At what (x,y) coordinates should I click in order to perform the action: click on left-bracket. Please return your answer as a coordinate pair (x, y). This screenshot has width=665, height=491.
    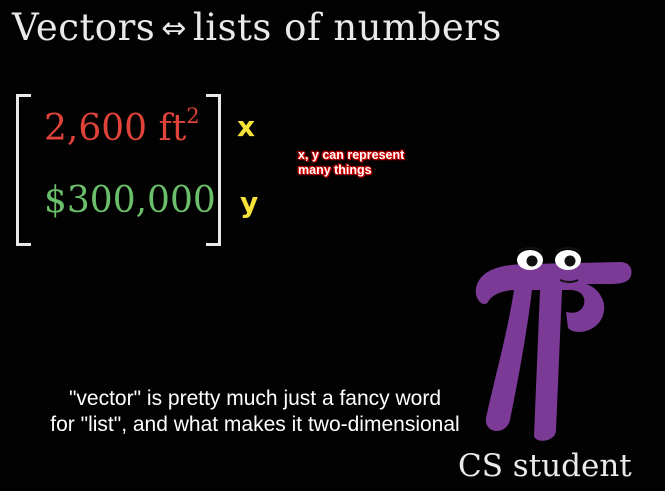
    Looking at the image, I should click on (23, 170).